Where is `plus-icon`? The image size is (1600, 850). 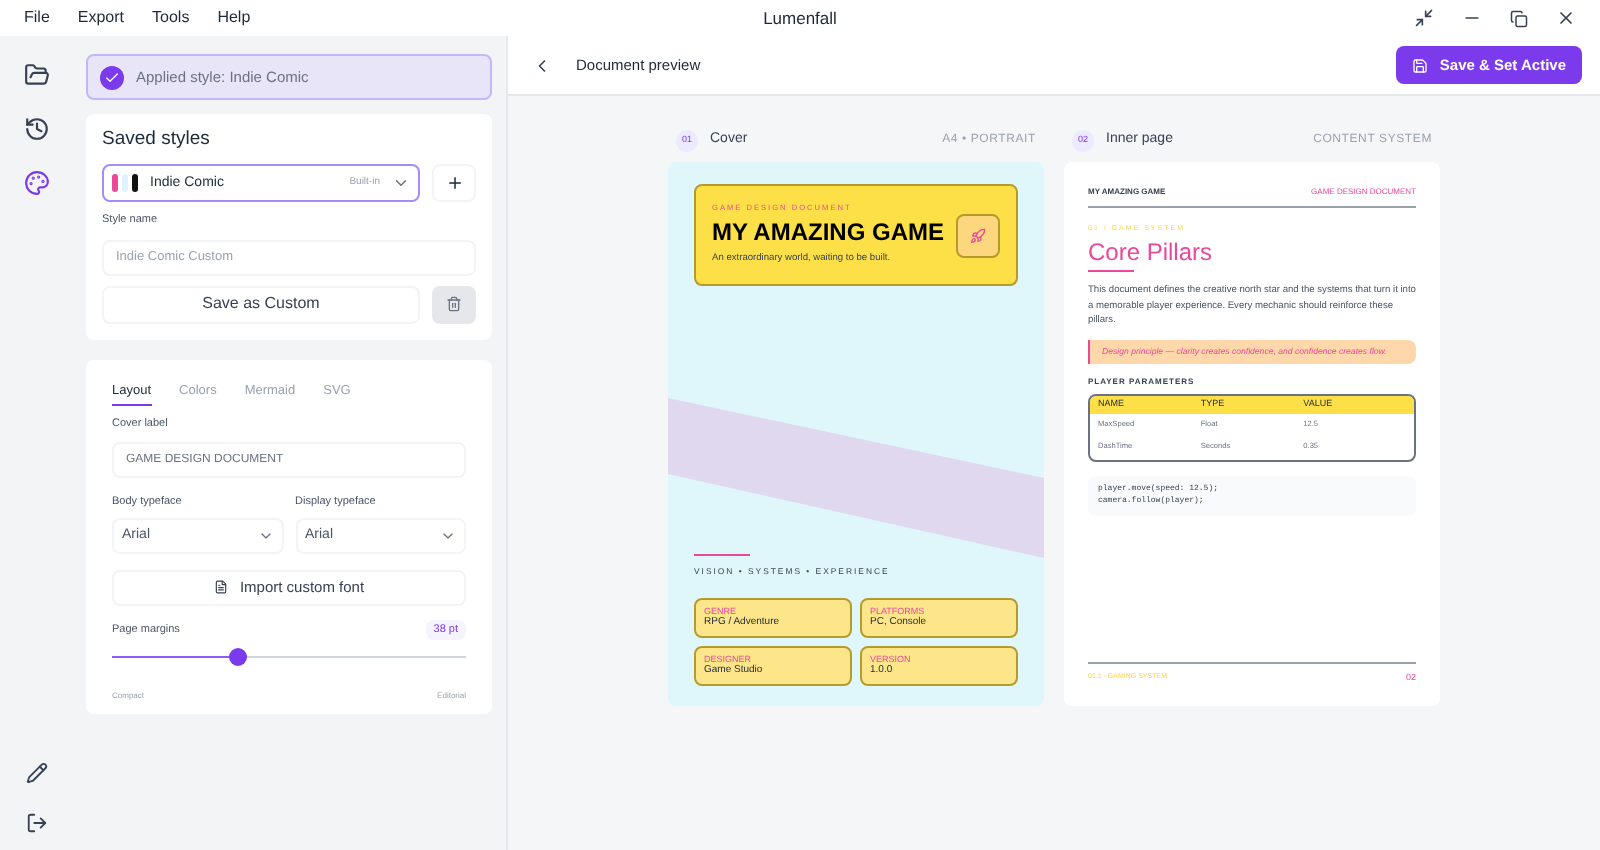
plus-icon is located at coordinates (454, 183).